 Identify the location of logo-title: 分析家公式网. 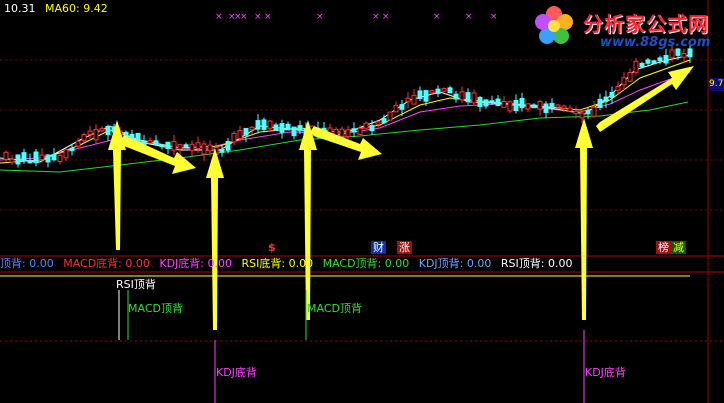
(646, 24).